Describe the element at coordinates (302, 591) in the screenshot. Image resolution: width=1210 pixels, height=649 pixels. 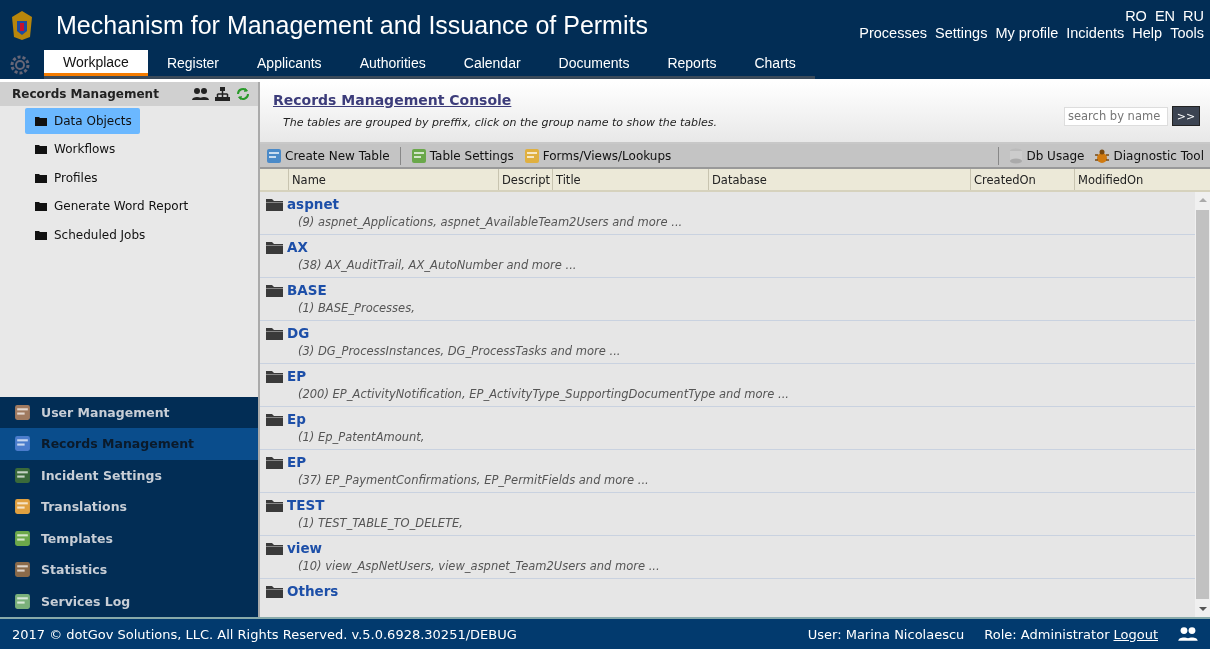
I see `group-link: Others` at that location.